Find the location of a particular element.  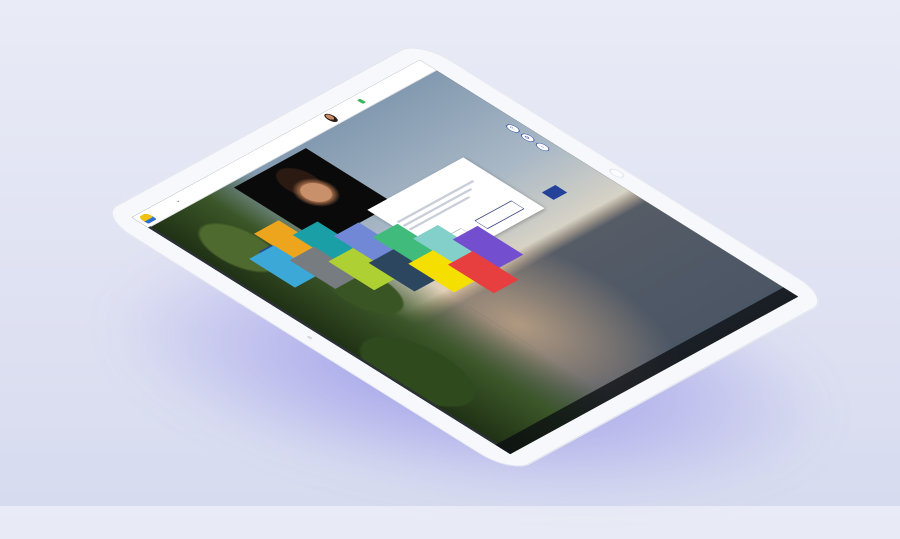

app-logo is located at coordinates (147, 218).